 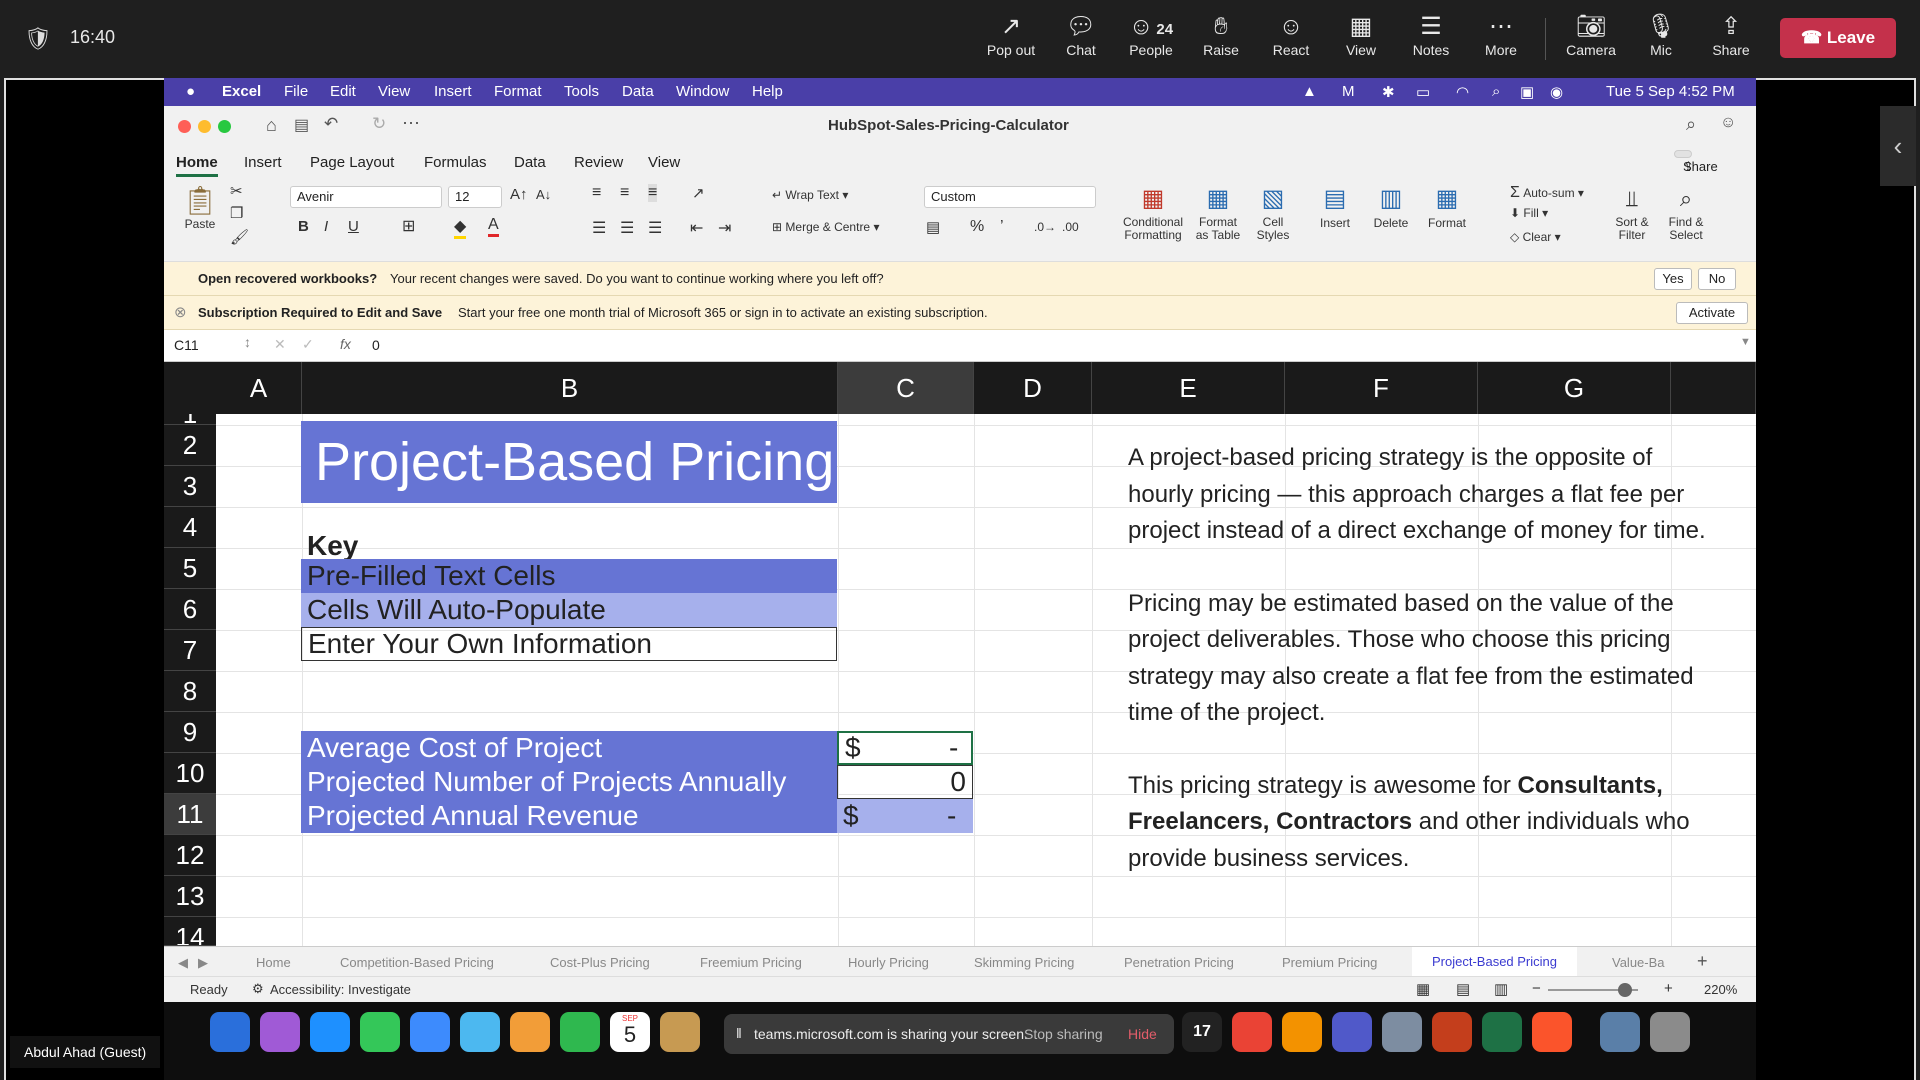 What do you see at coordinates (1591, 40) in the screenshot?
I see `camera-button: 📷︎ Camera` at bounding box center [1591, 40].